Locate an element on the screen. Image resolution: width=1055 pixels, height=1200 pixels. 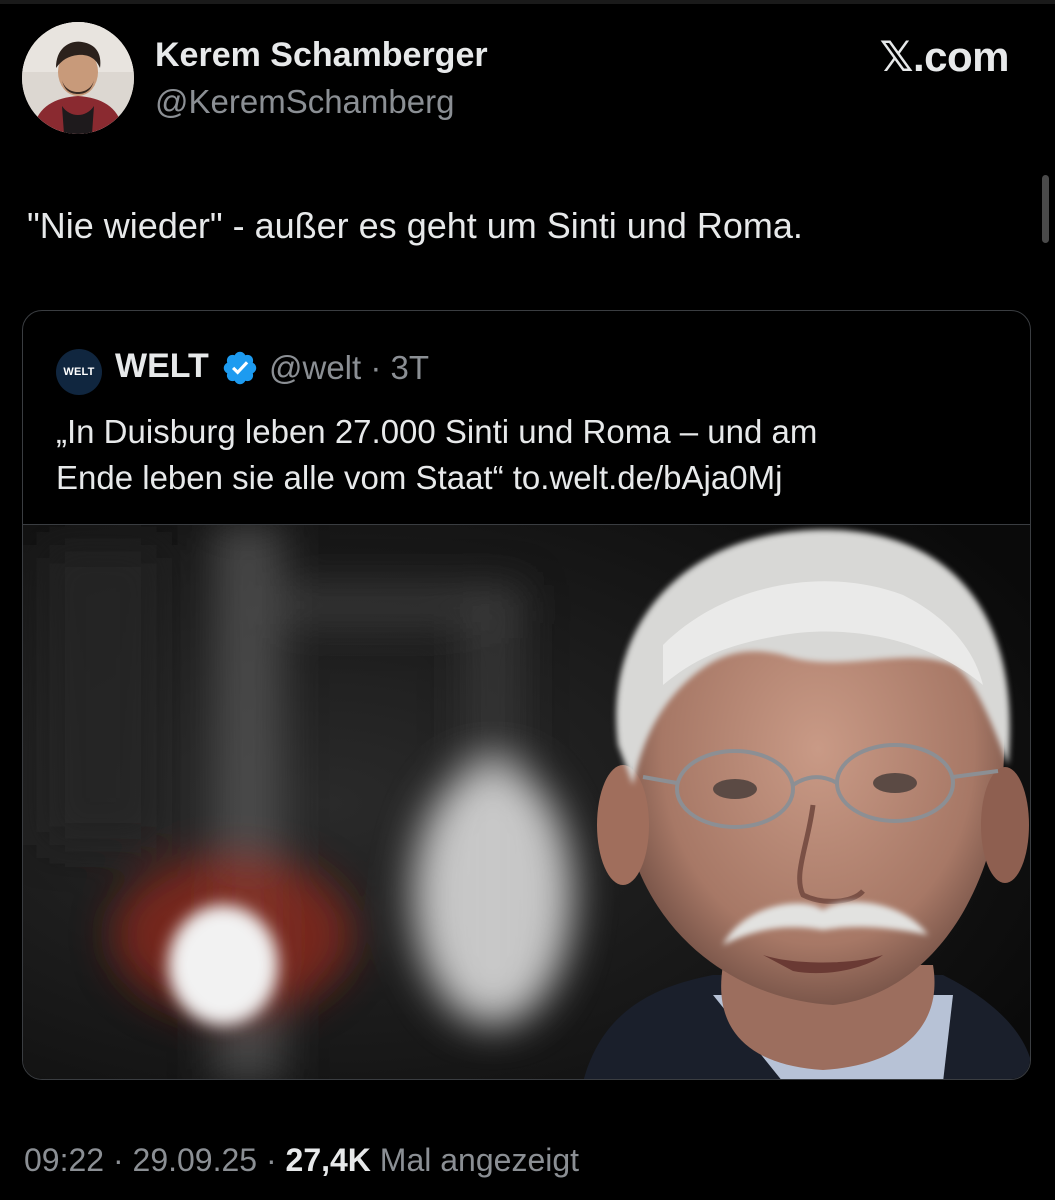
tweet-timestamp: 09:22 · 29.09.25 · is located at coordinates (155, 1160).